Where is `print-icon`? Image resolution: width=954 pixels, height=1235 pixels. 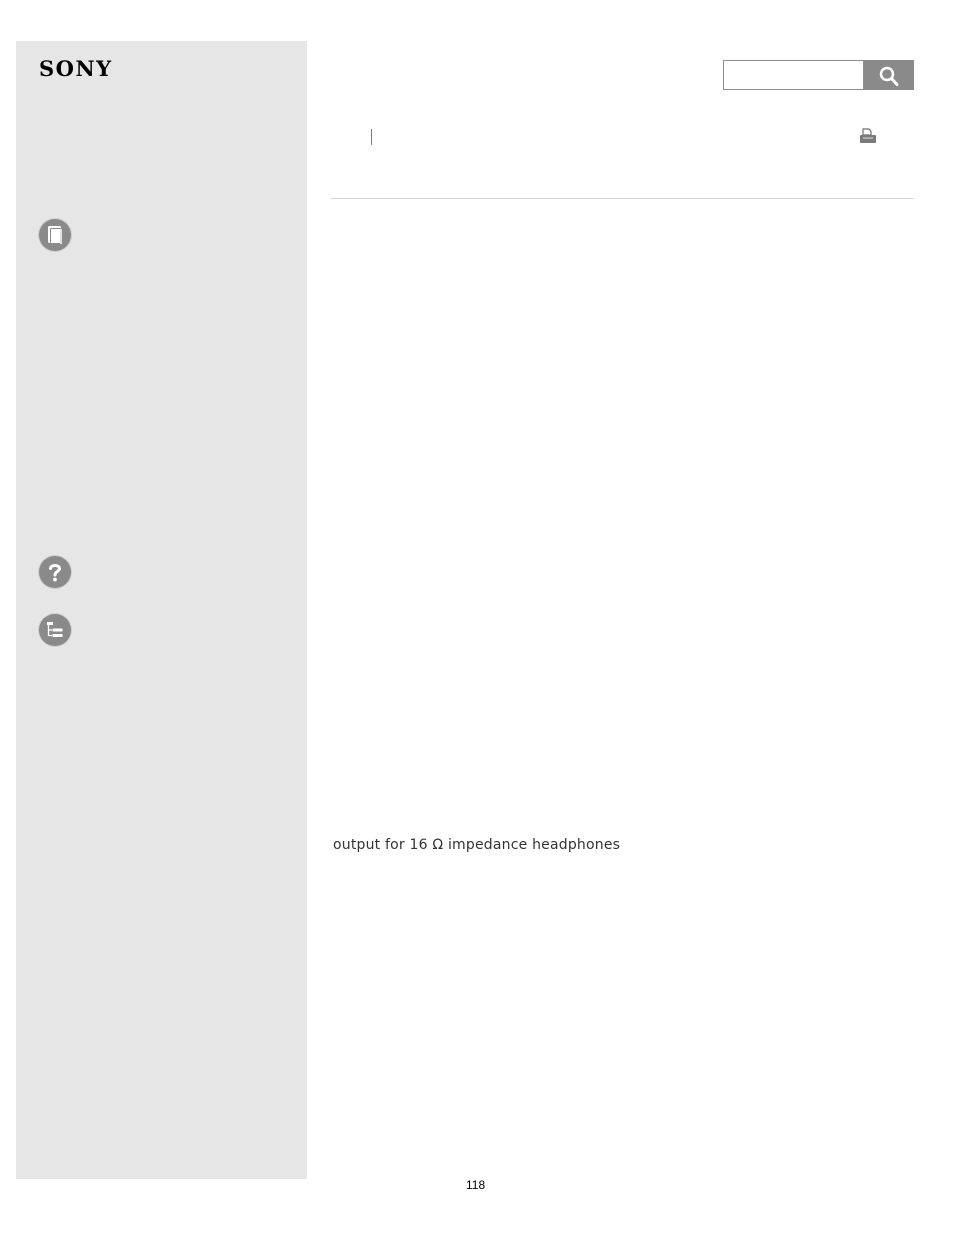 print-icon is located at coordinates (868, 136).